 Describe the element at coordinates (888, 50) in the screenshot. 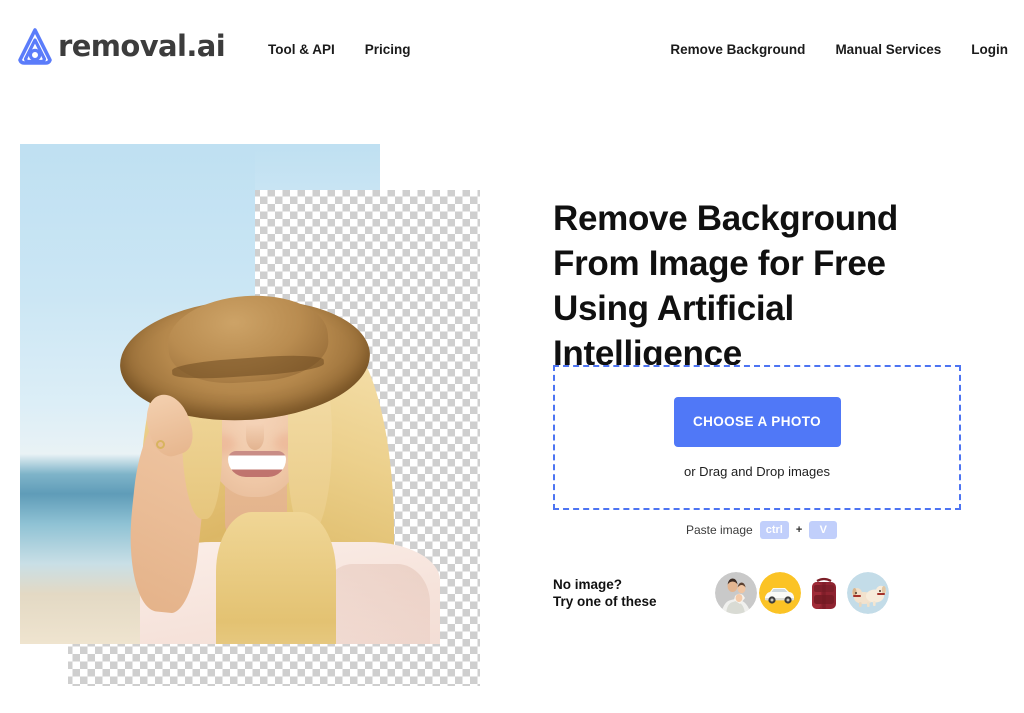

I see `nav-item-manual-services: Manual Services` at that location.